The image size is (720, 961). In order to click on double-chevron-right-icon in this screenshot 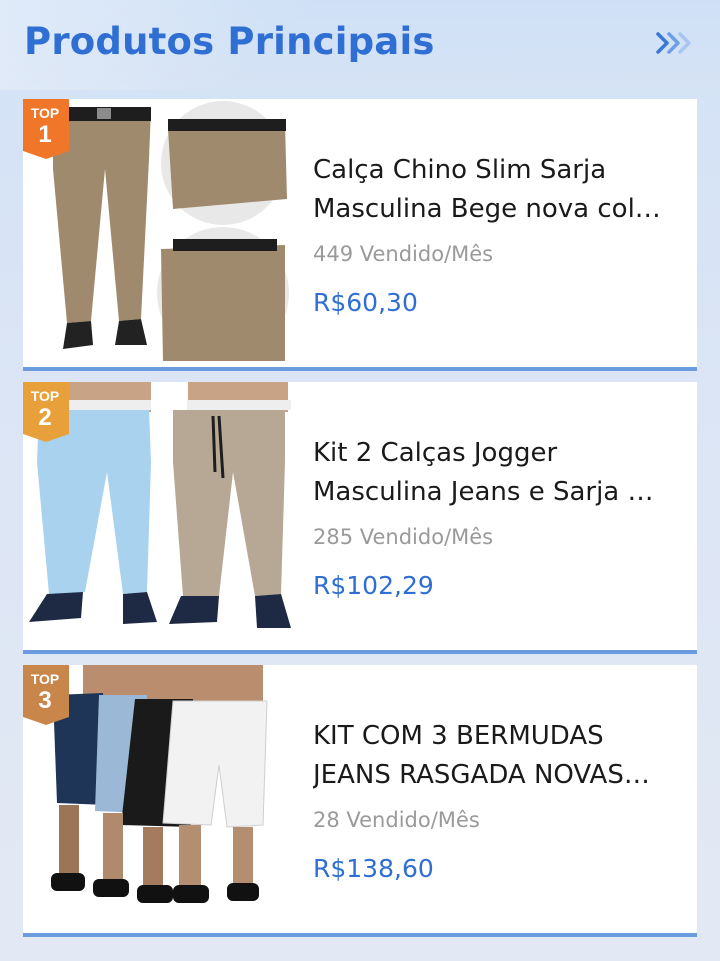, I will do `click(675, 43)`.